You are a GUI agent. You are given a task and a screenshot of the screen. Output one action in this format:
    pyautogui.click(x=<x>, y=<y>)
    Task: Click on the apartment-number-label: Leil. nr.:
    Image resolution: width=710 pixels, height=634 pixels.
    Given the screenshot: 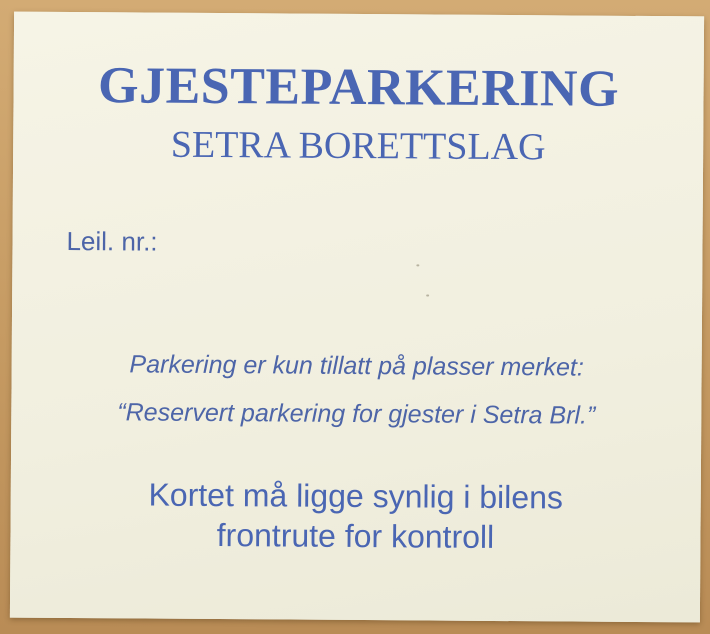 What is the action you would take?
    pyautogui.click(x=112, y=241)
    